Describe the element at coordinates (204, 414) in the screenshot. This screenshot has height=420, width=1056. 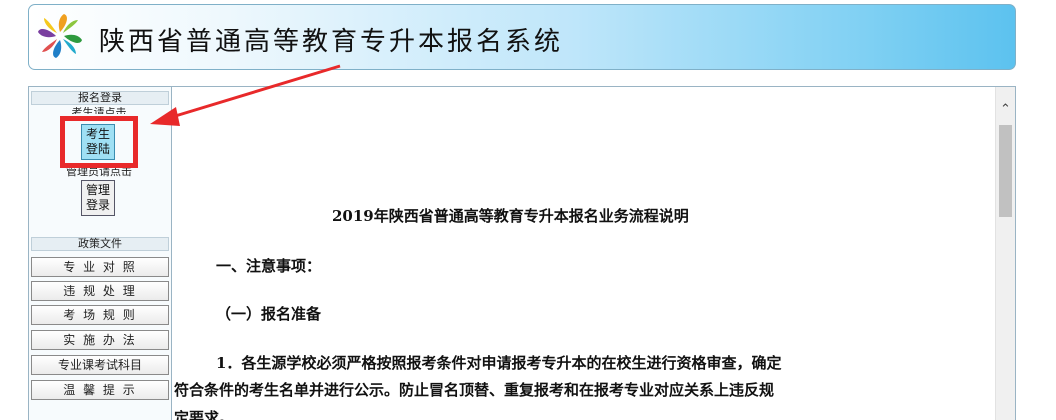
I see `paragraph-item-1-continued-2: 定要求。` at that location.